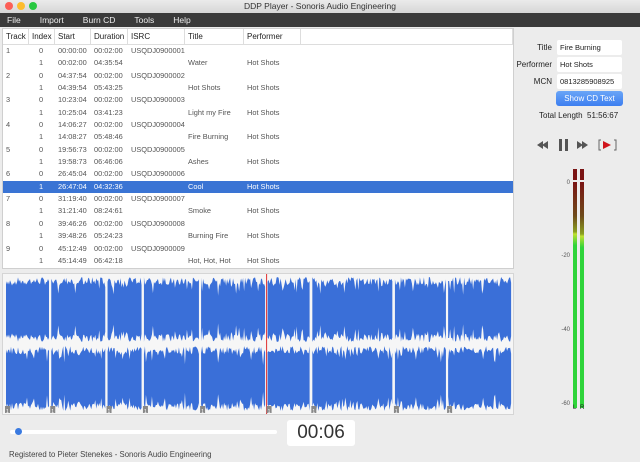 This screenshot has width=640, height=462. What do you see at coordinates (109, 36) in the screenshot?
I see `column-header: Duration` at bounding box center [109, 36].